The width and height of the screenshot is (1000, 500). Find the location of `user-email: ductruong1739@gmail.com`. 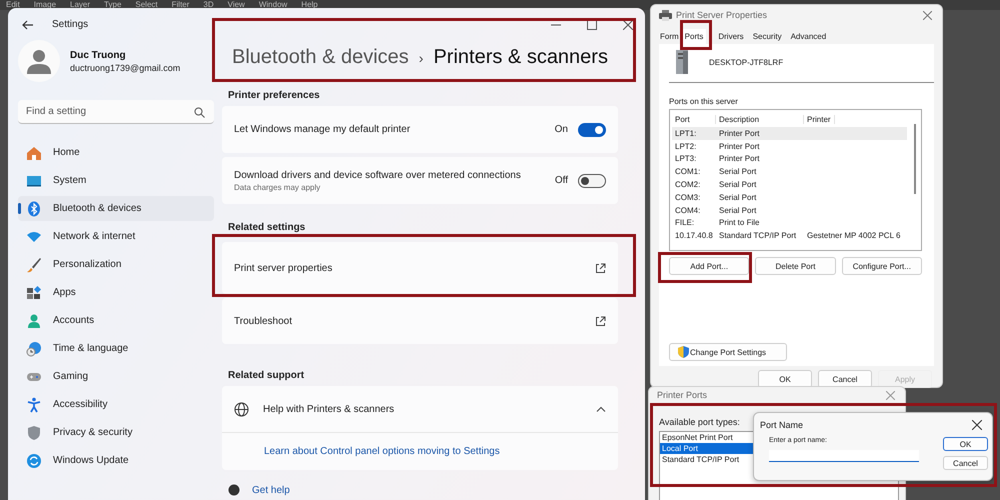

user-email: ductruong1739@gmail.com is located at coordinates (125, 67).